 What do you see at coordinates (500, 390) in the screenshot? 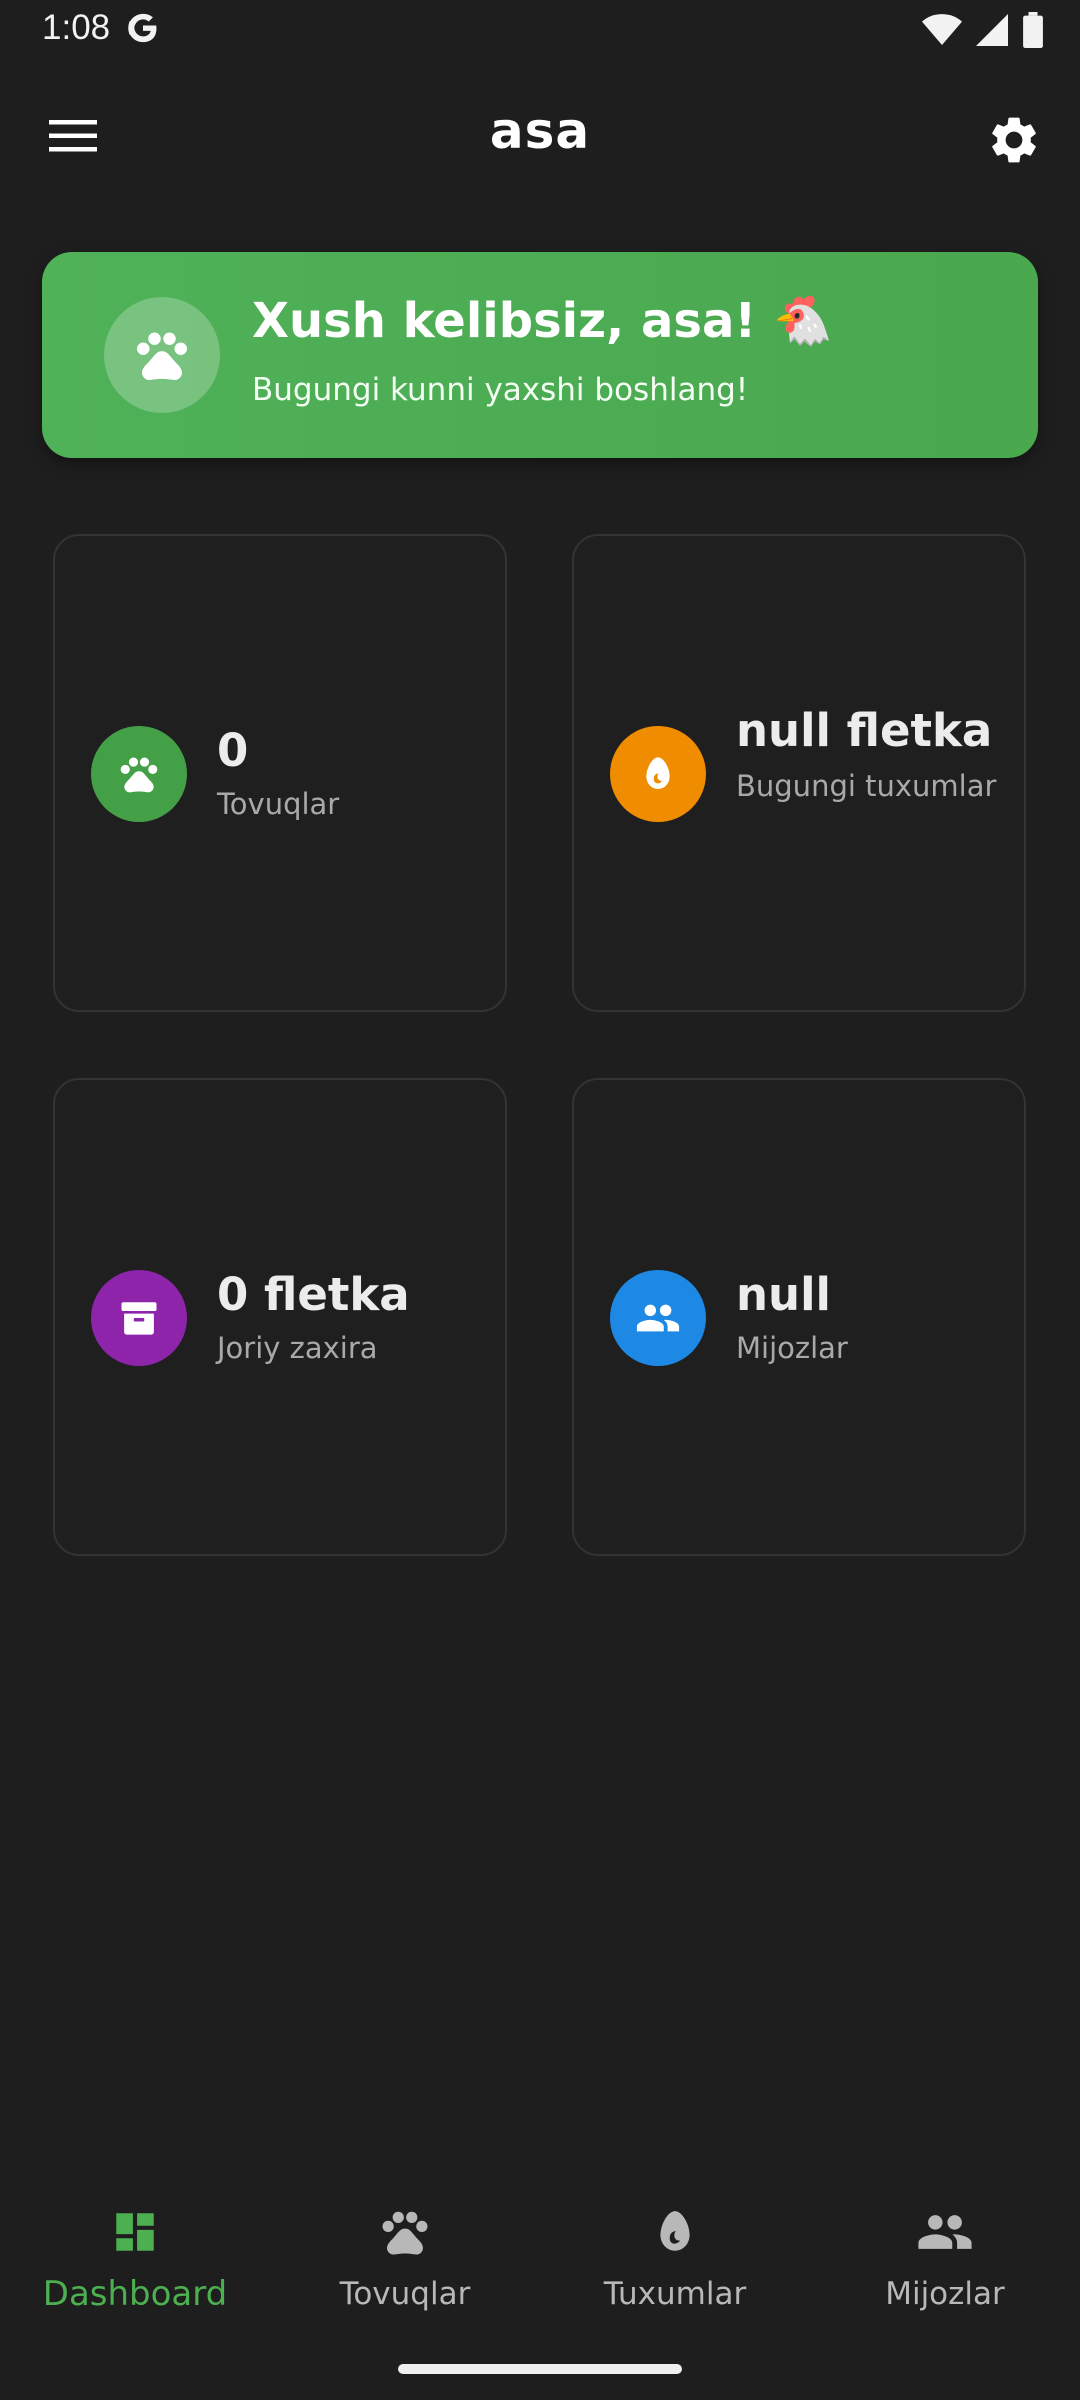
I see `welcome-subtitle: Bugungi kunni yaxshi boshlang!` at bounding box center [500, 390].